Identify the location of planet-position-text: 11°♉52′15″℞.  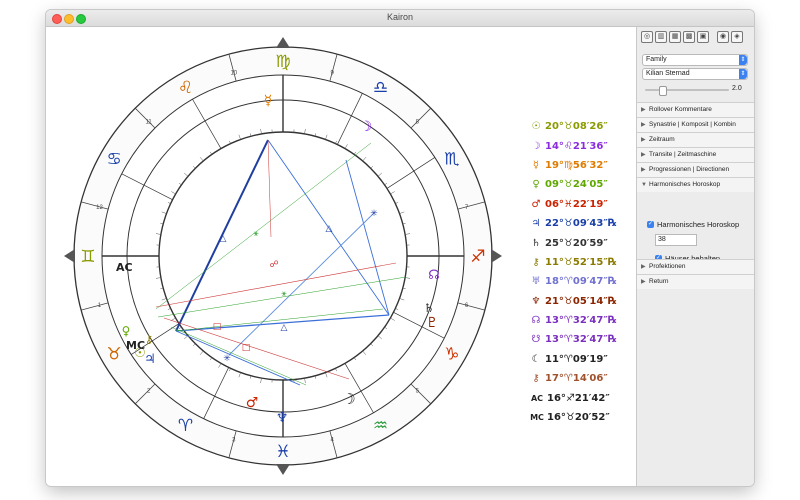
(581, 262).